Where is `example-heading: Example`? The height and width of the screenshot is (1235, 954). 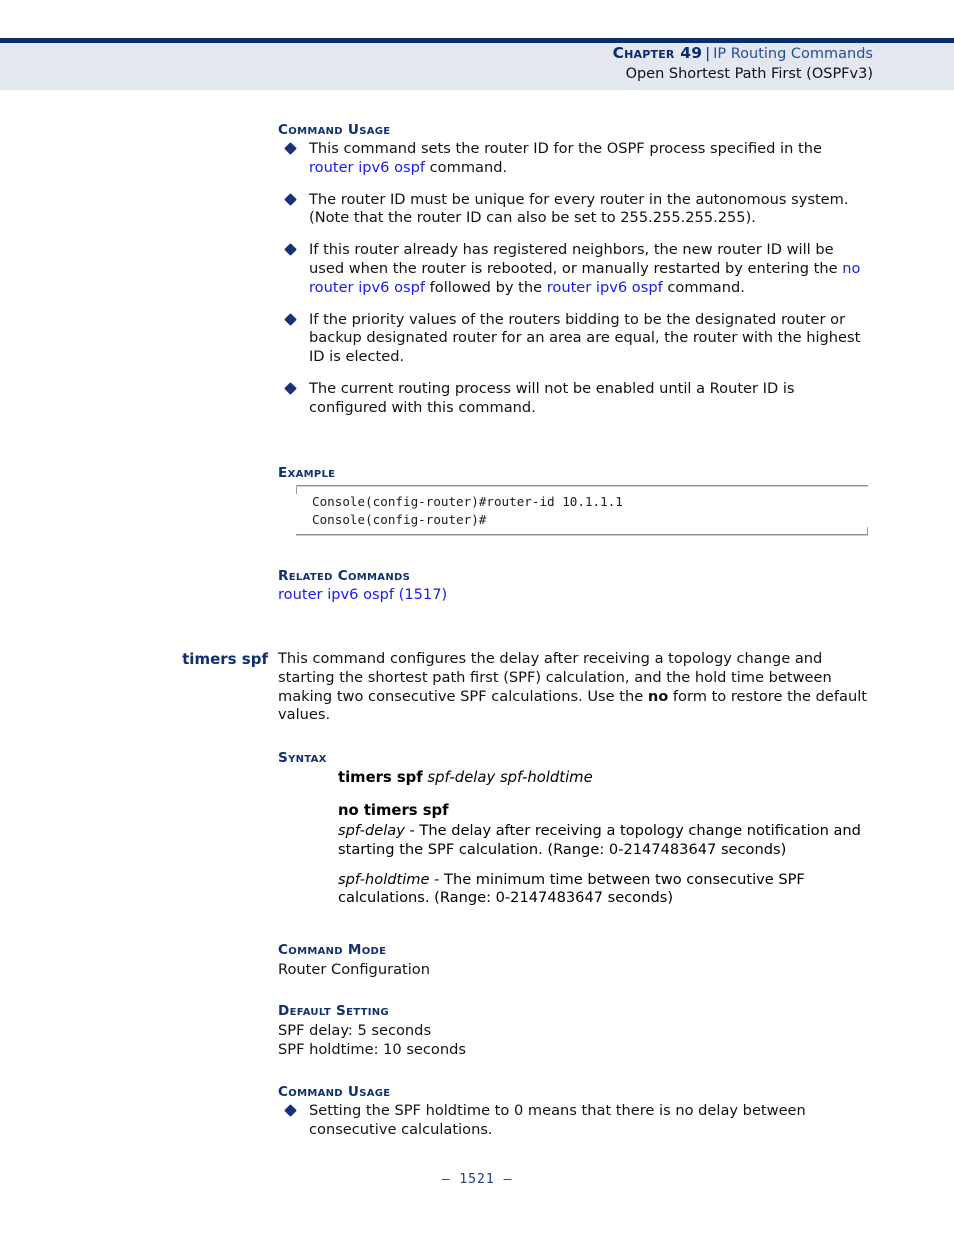 example-heading: Example is located at coordinates (307, 473).